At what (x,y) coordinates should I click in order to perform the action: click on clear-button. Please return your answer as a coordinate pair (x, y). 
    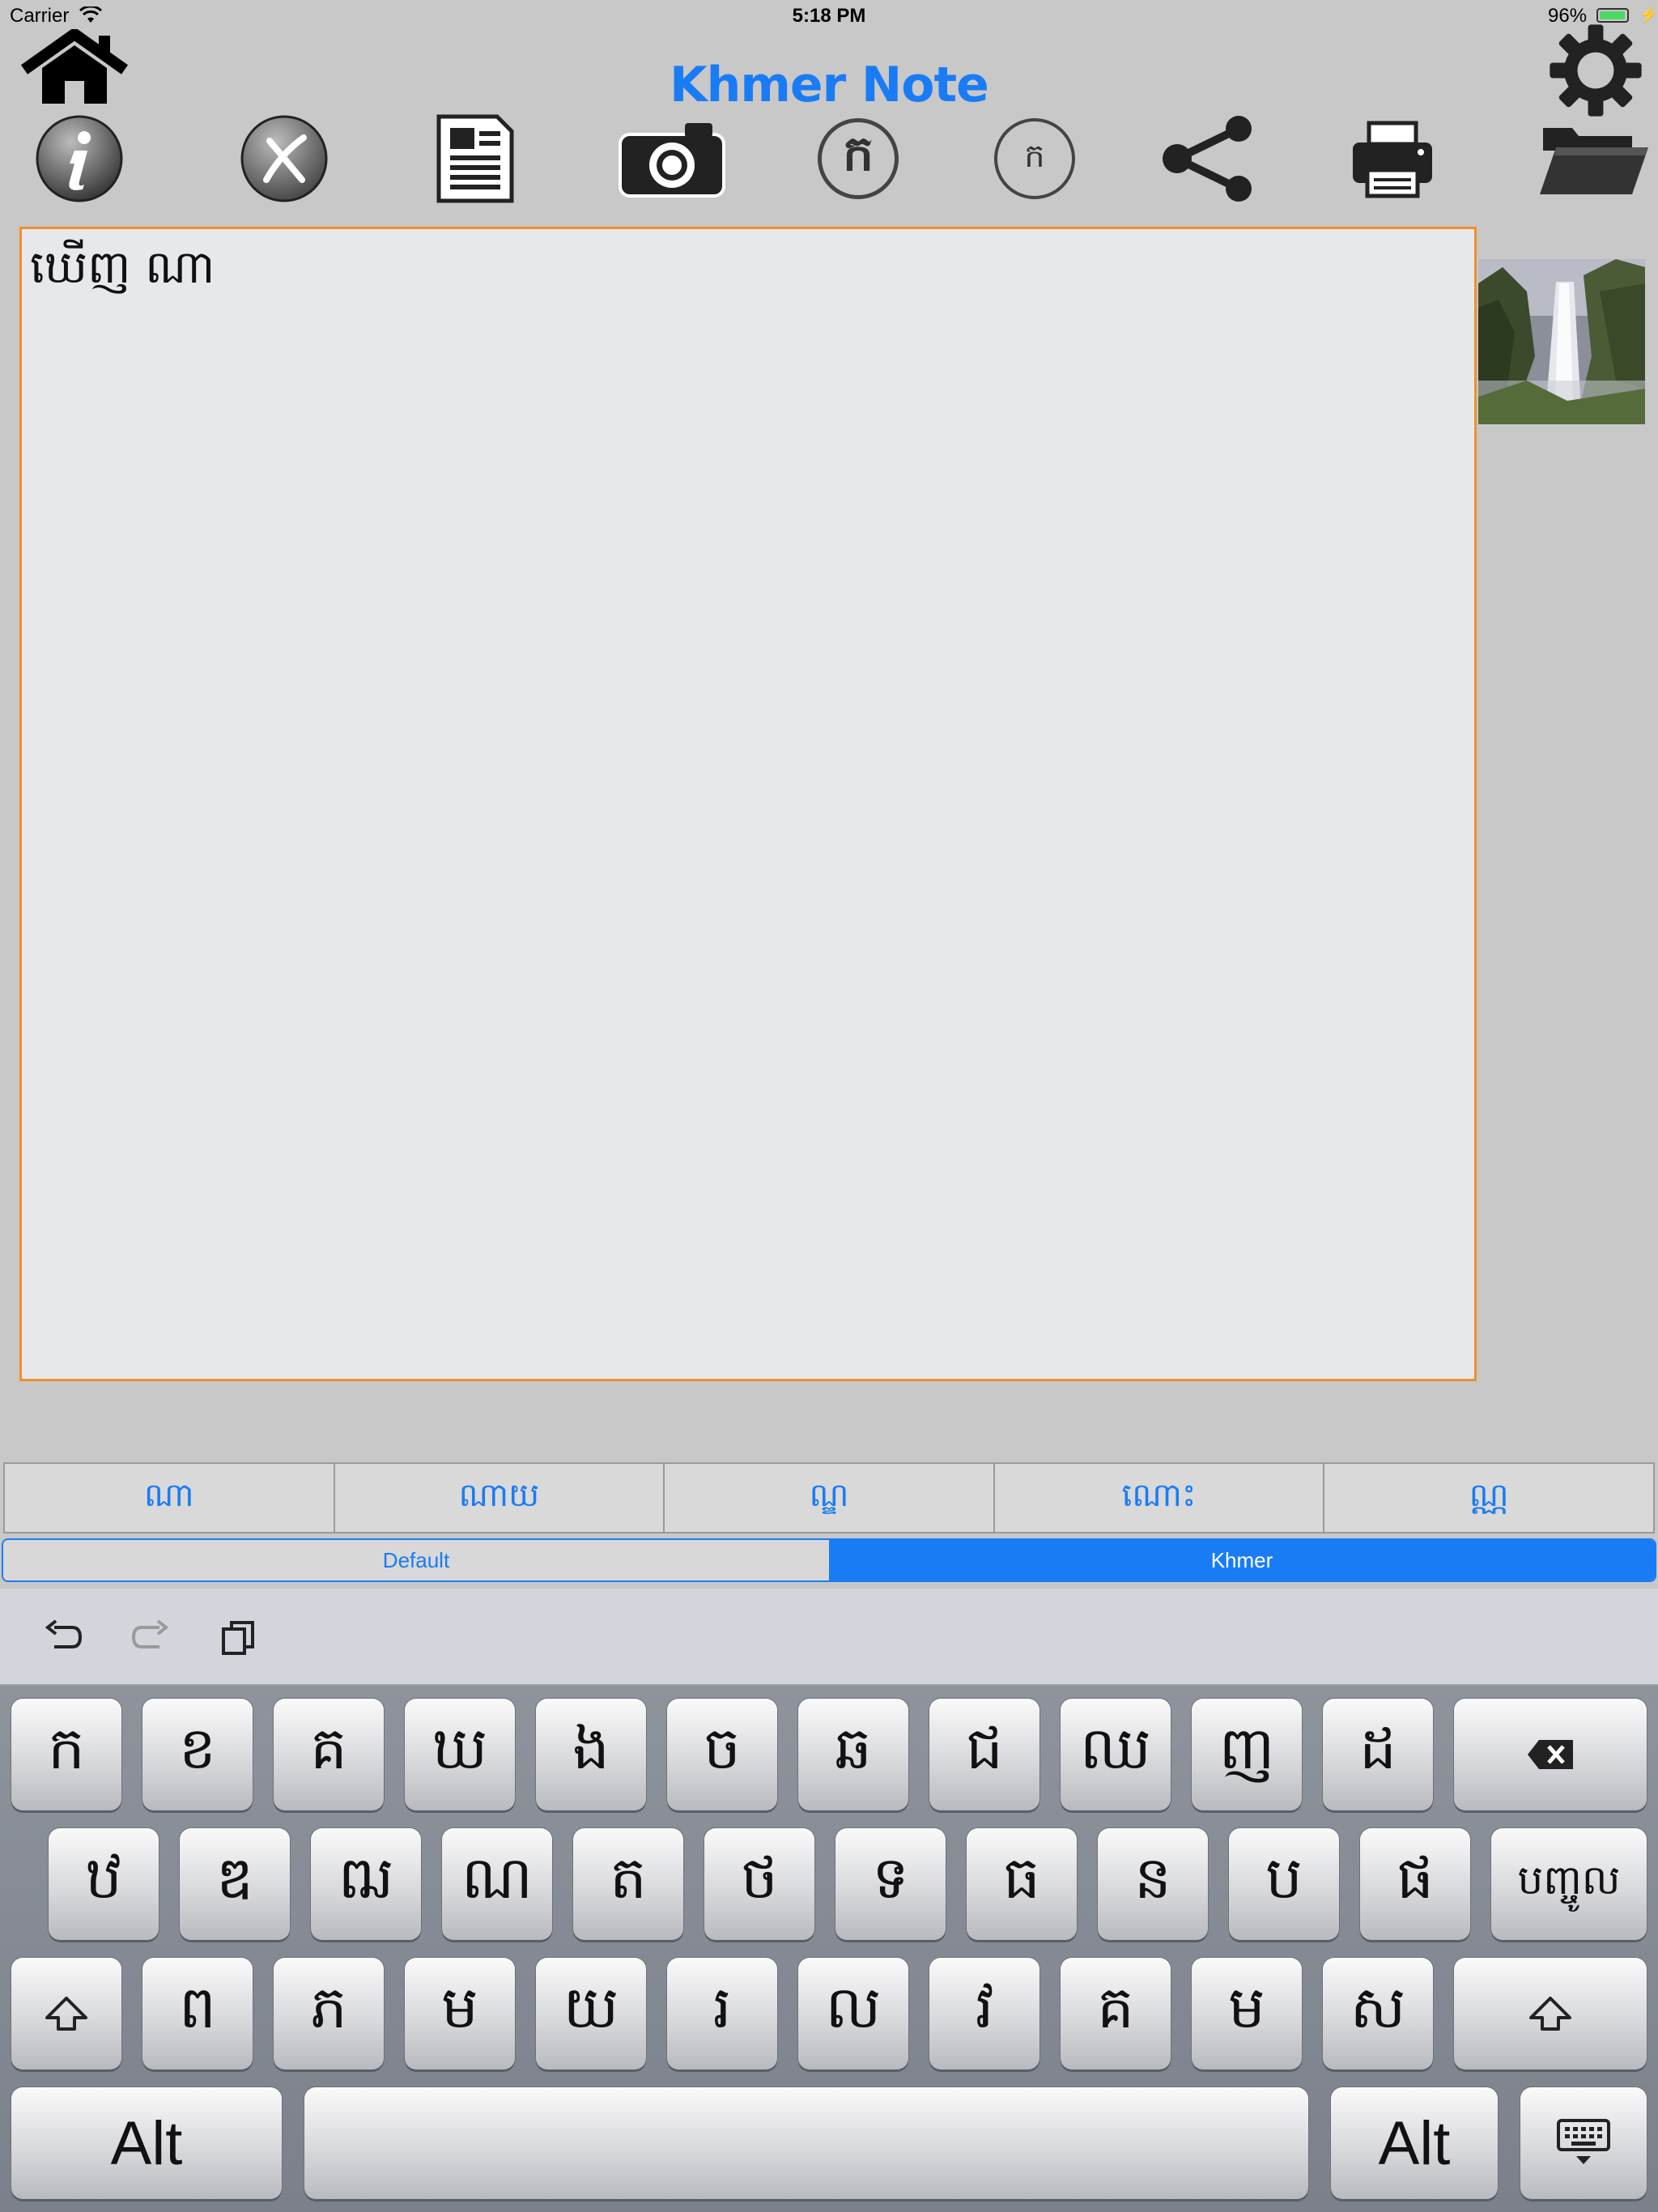
    Looking at the image, I should click on (284, 159).